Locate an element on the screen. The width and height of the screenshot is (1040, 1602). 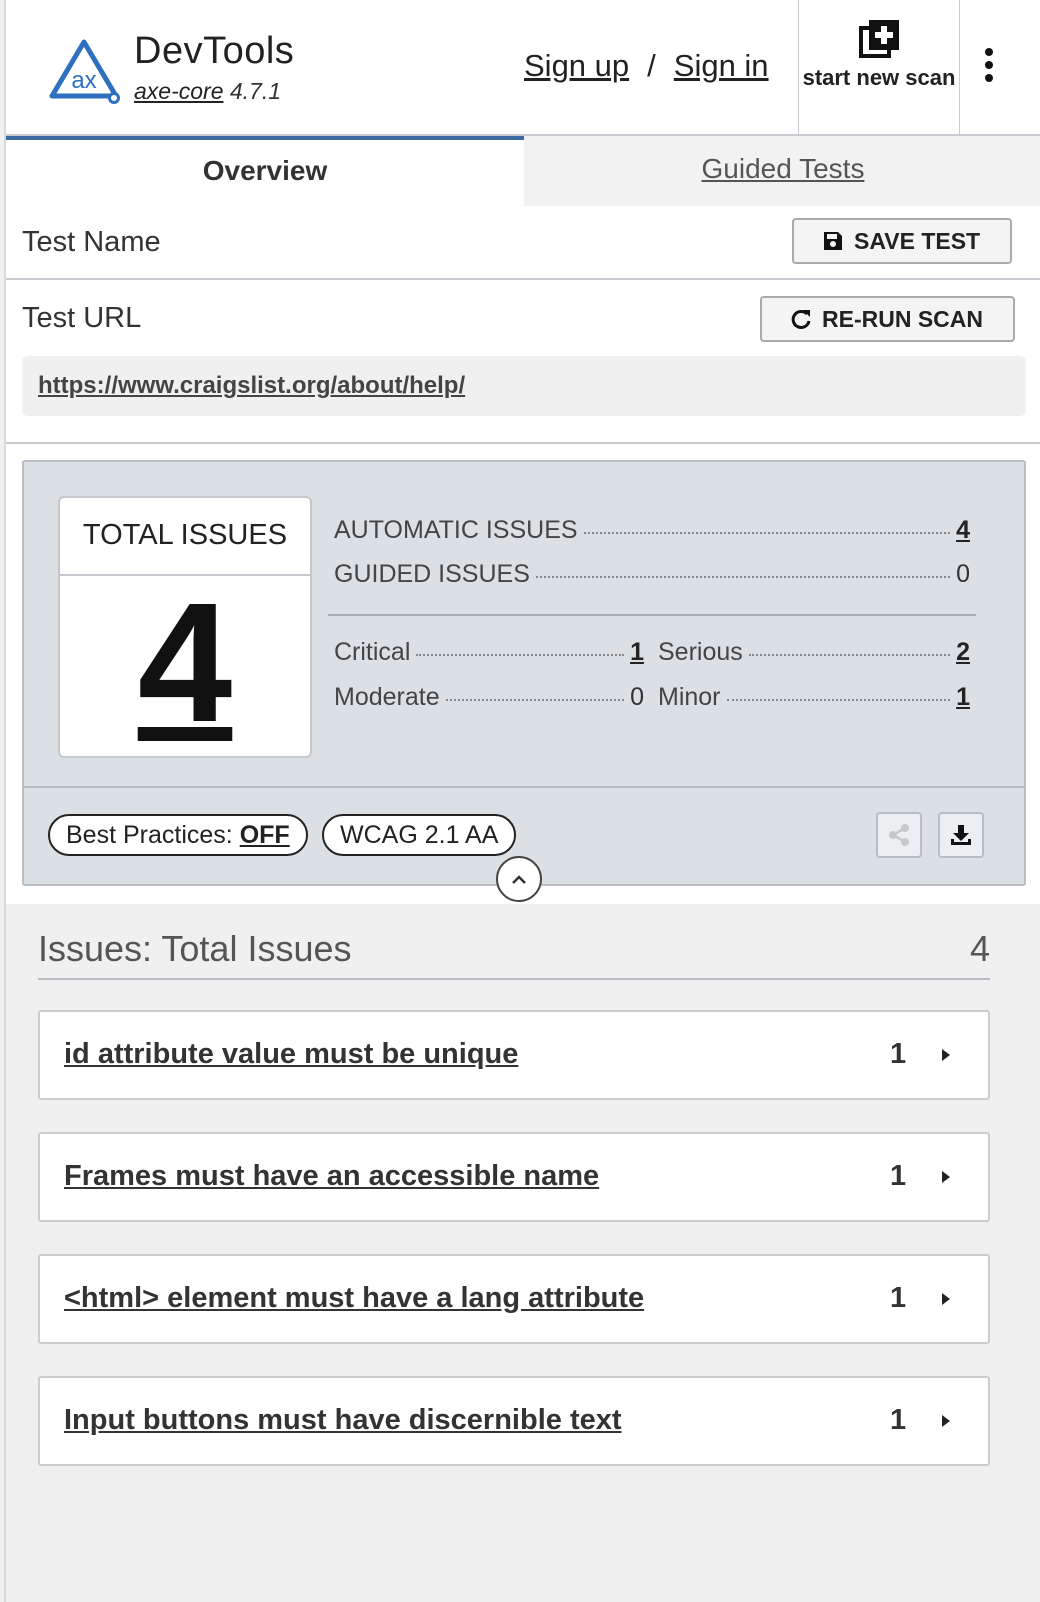
export-button is located at coordinates (961, 835).